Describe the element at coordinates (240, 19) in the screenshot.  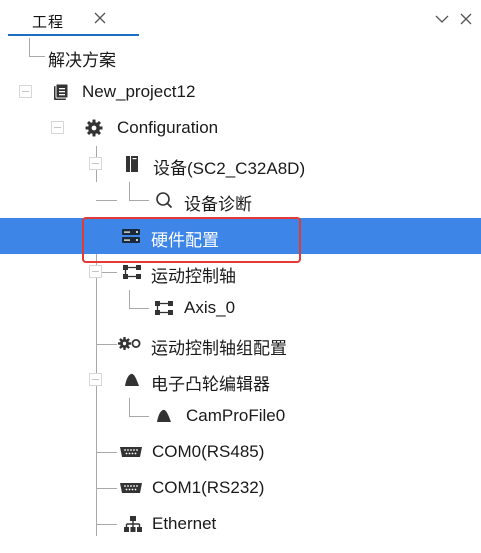
I see `panel-tab-bar: 工程` at that location.